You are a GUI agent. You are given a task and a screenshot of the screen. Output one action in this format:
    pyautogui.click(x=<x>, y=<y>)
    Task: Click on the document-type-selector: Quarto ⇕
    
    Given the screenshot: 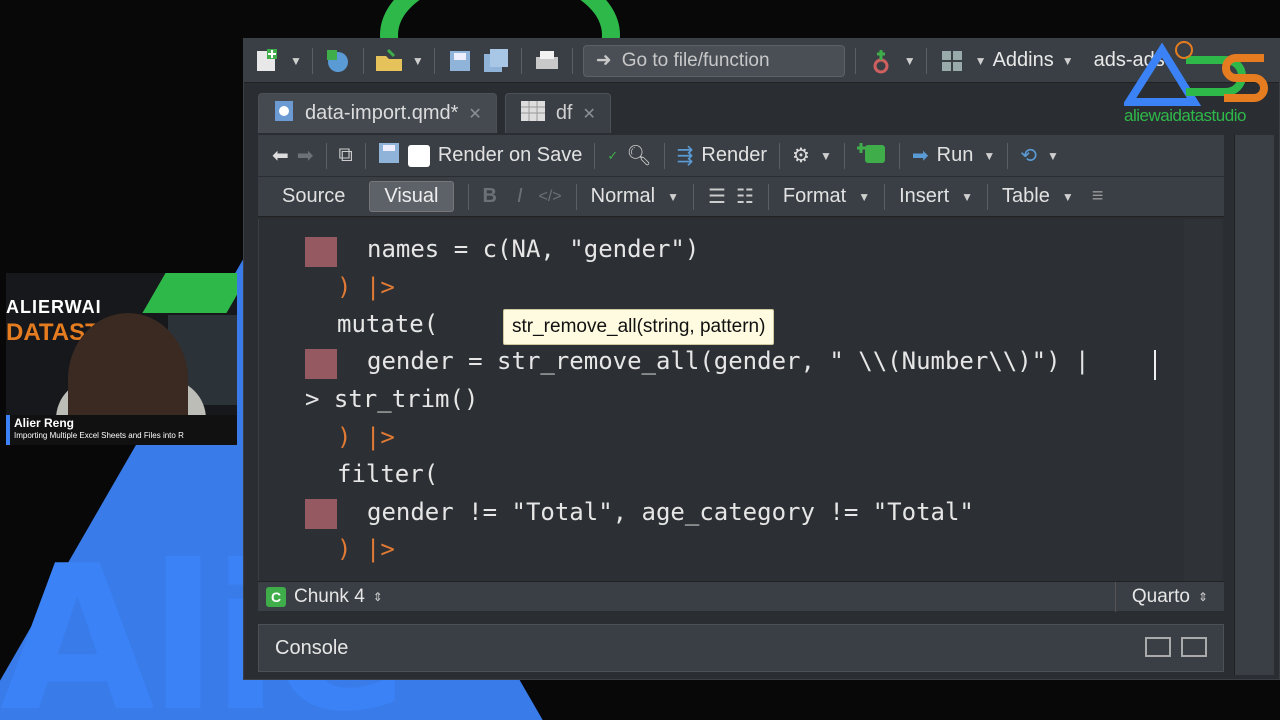 What is the action you would take?
    pyautogui.click(x=1169, y=597)
    